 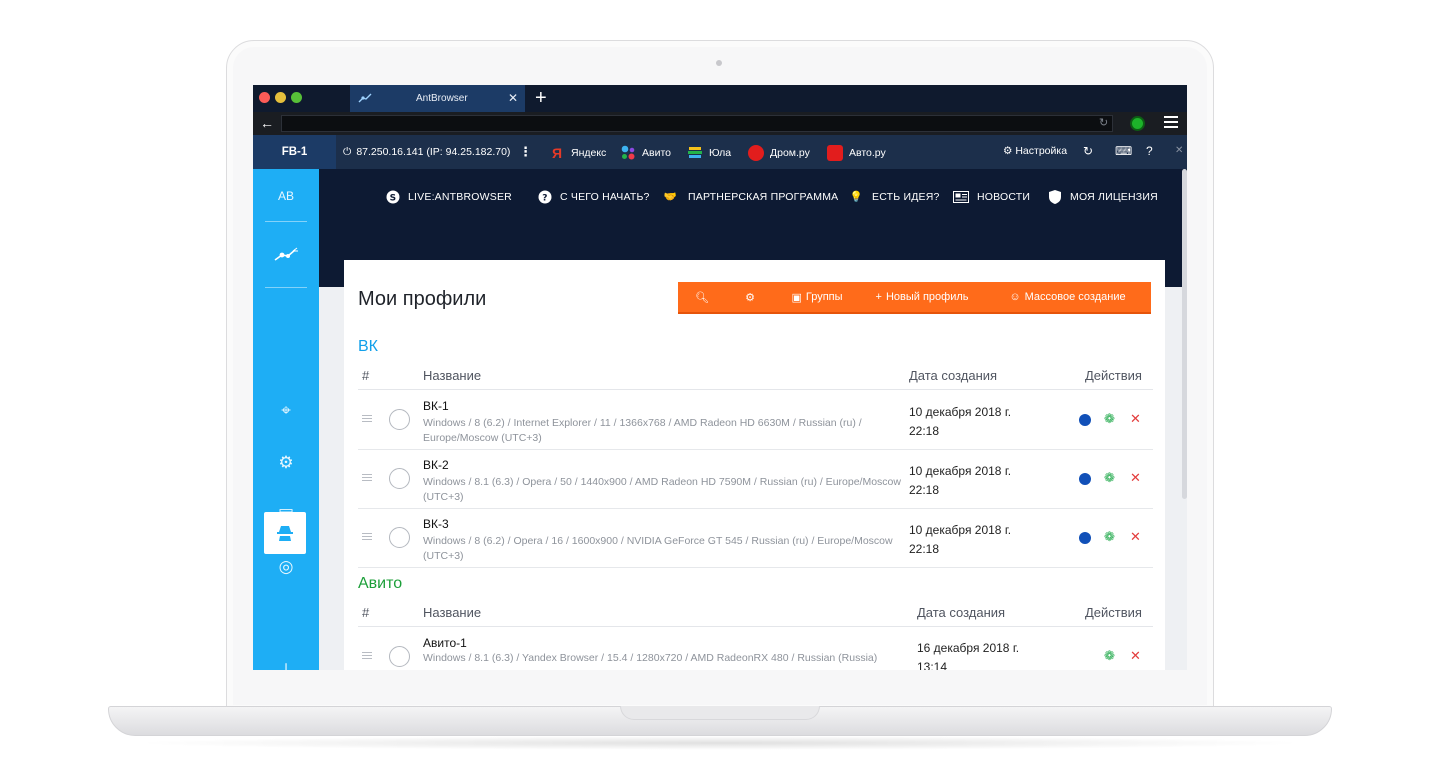 What do you see at coordinates (264, 97) in the screenshot?
I see `window-close-button` at bounding box center [264, 97].